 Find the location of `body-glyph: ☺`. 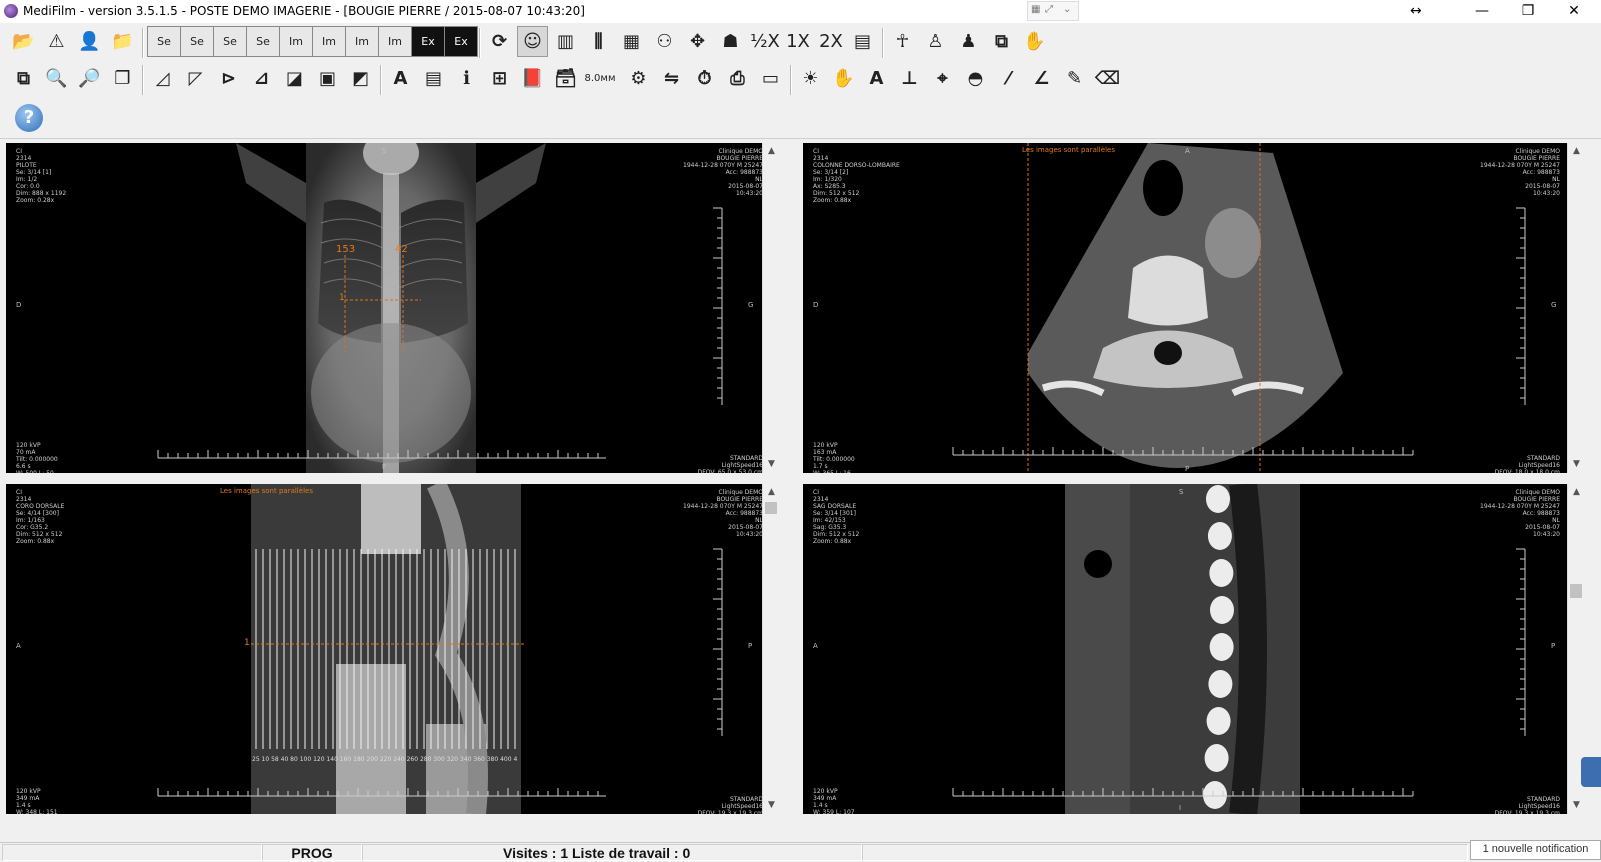

body-glyph: ☺ is located at coordinates (532, 41).